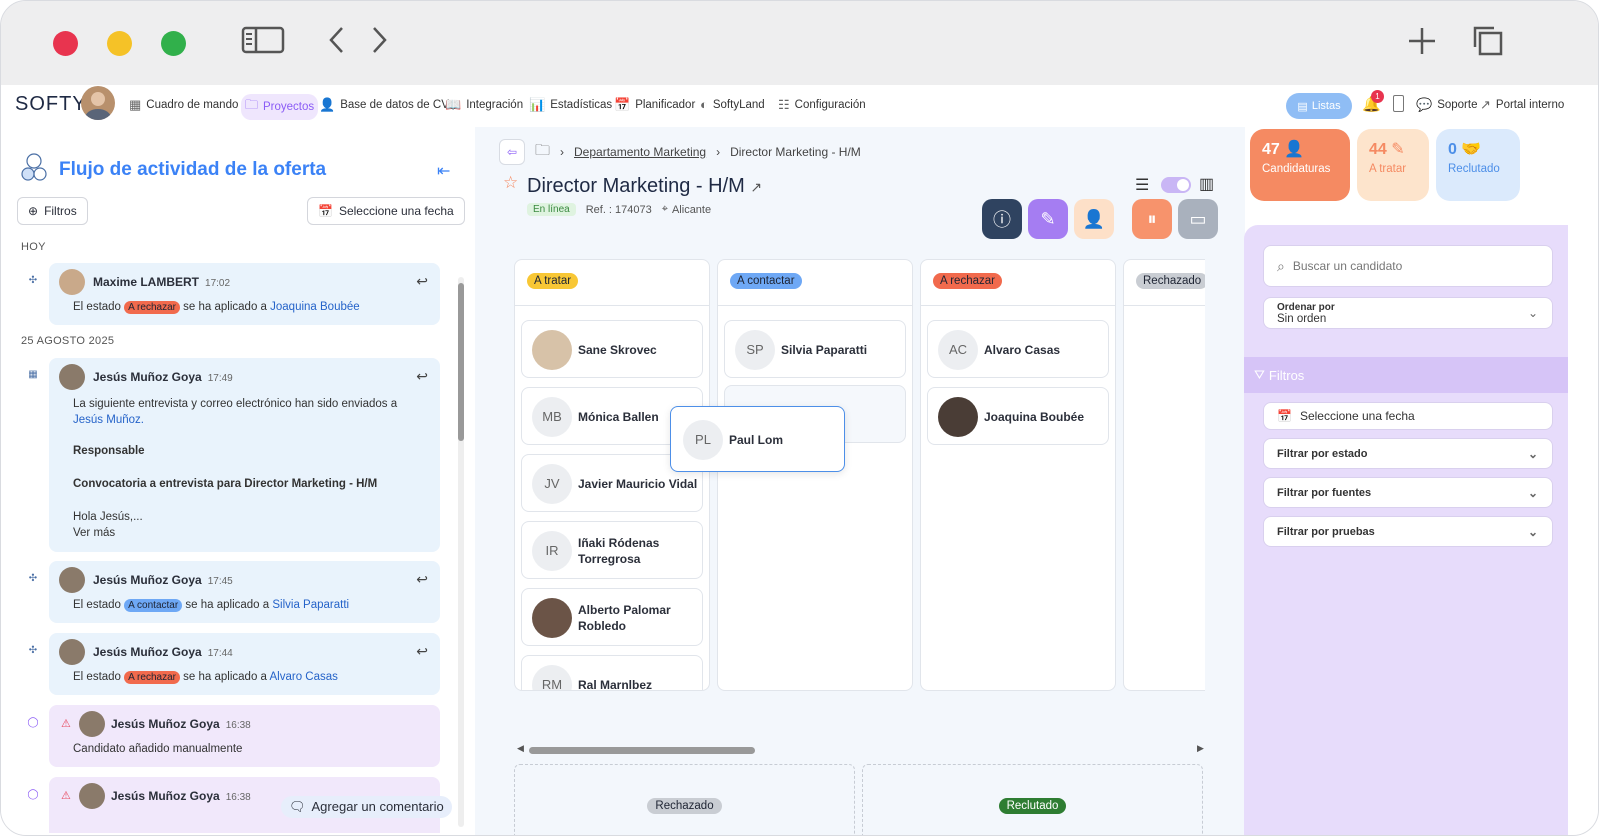  I want to click on candidate-card: IR Iñaki Ródenas Torregrosa, so click(612, 550).